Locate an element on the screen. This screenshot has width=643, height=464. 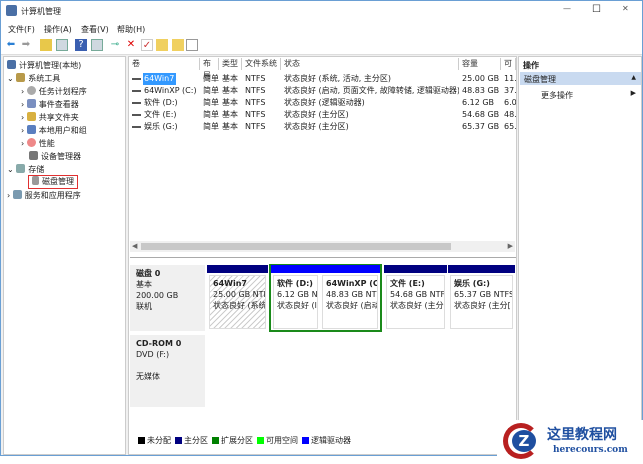
legend-label: 逻辑驱动器 is located at coordinates (331, 440).